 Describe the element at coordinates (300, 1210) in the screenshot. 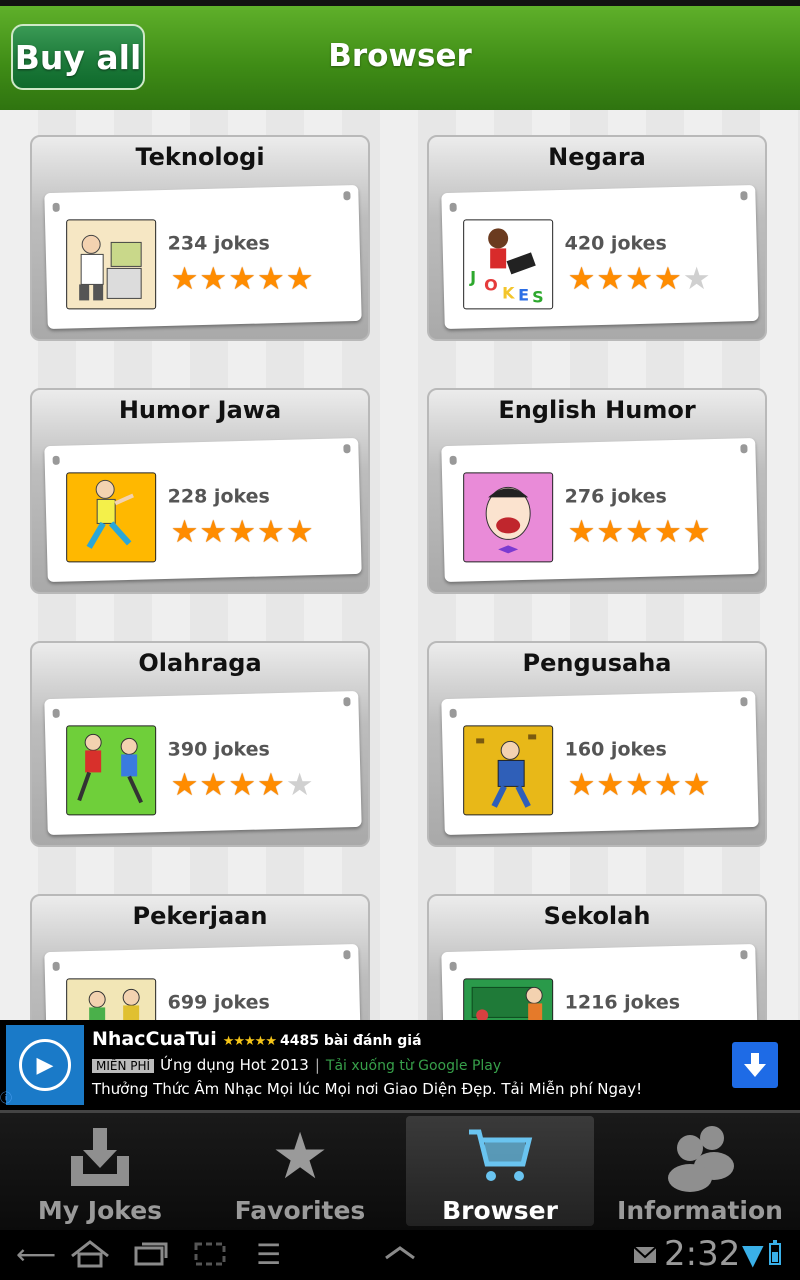

I see `tab-label: Favorites` at that location.